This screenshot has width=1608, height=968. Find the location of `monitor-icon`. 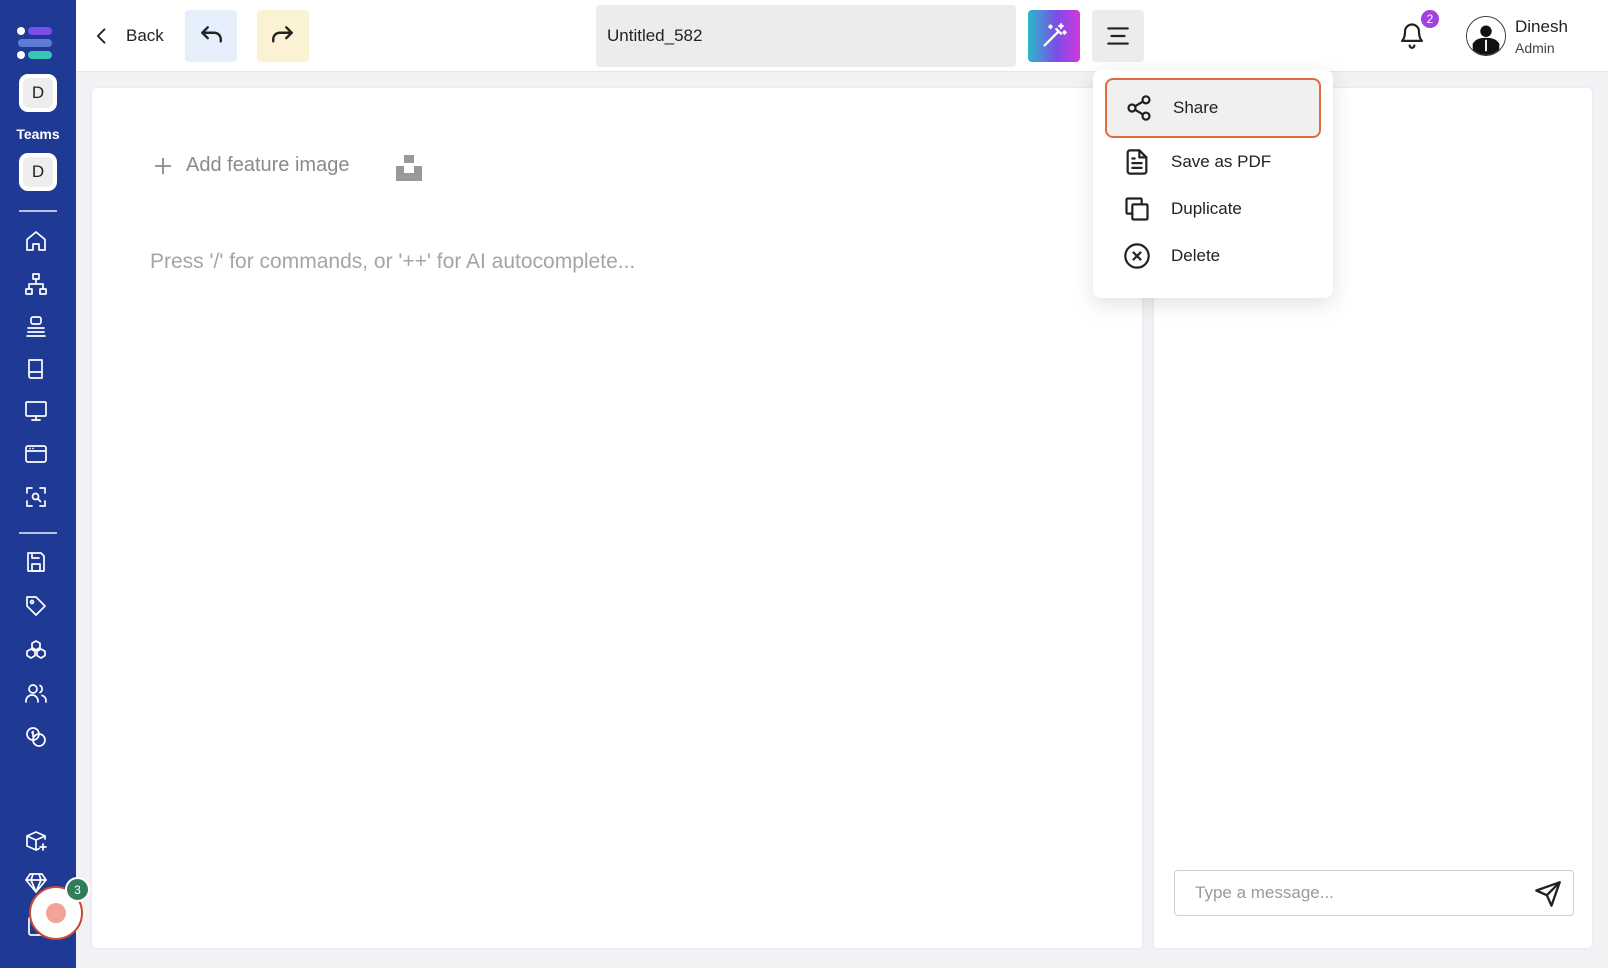

monitor-icon is located at coordinates (36, 411).